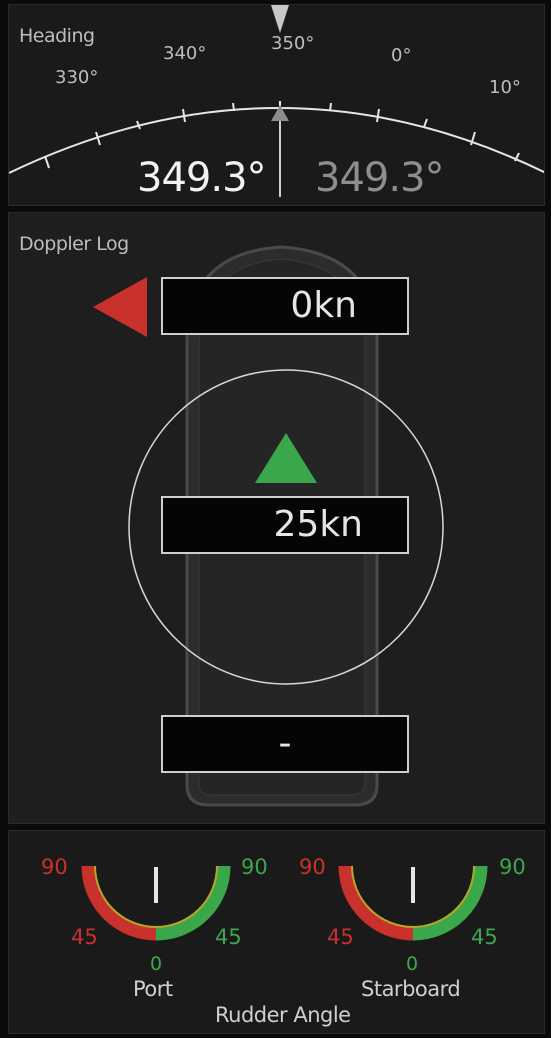  Describe the element at coordinates (84, 937) in the screenshot. I see `port-gauge-left-mid-label: 45` at that location.